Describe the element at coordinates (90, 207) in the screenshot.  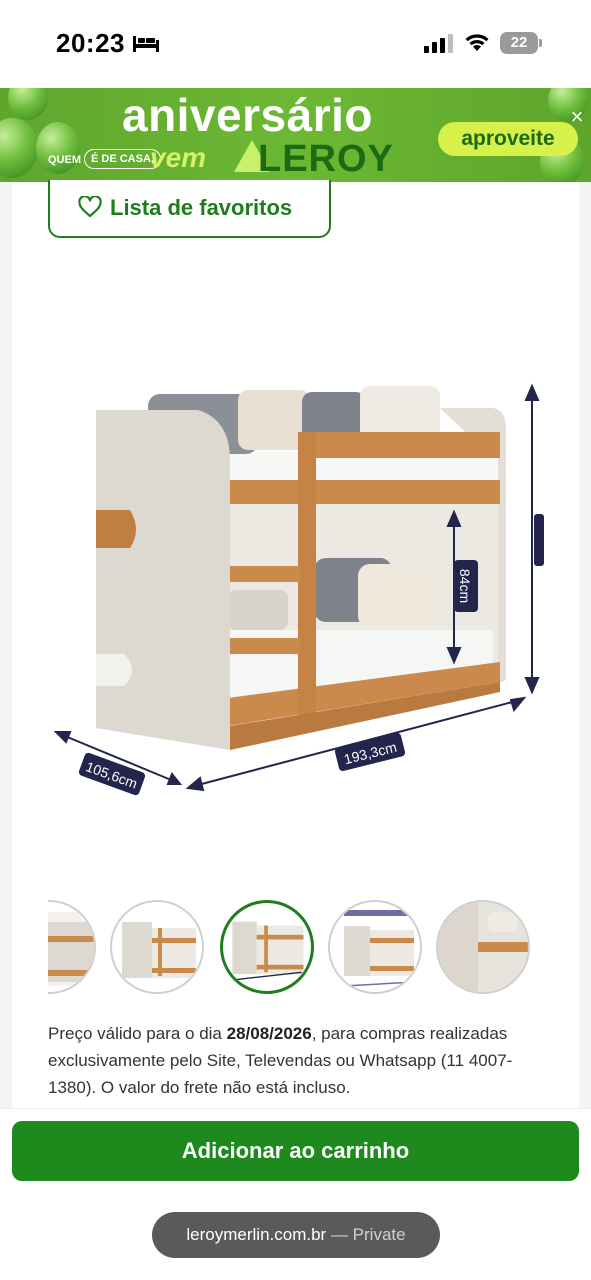
I see `heart-icon` at that location.